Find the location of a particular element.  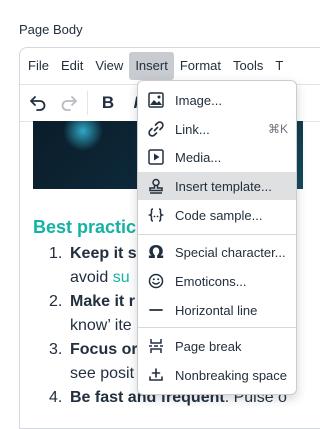

horizontal-line-icon is located at coordinates (156, 310).